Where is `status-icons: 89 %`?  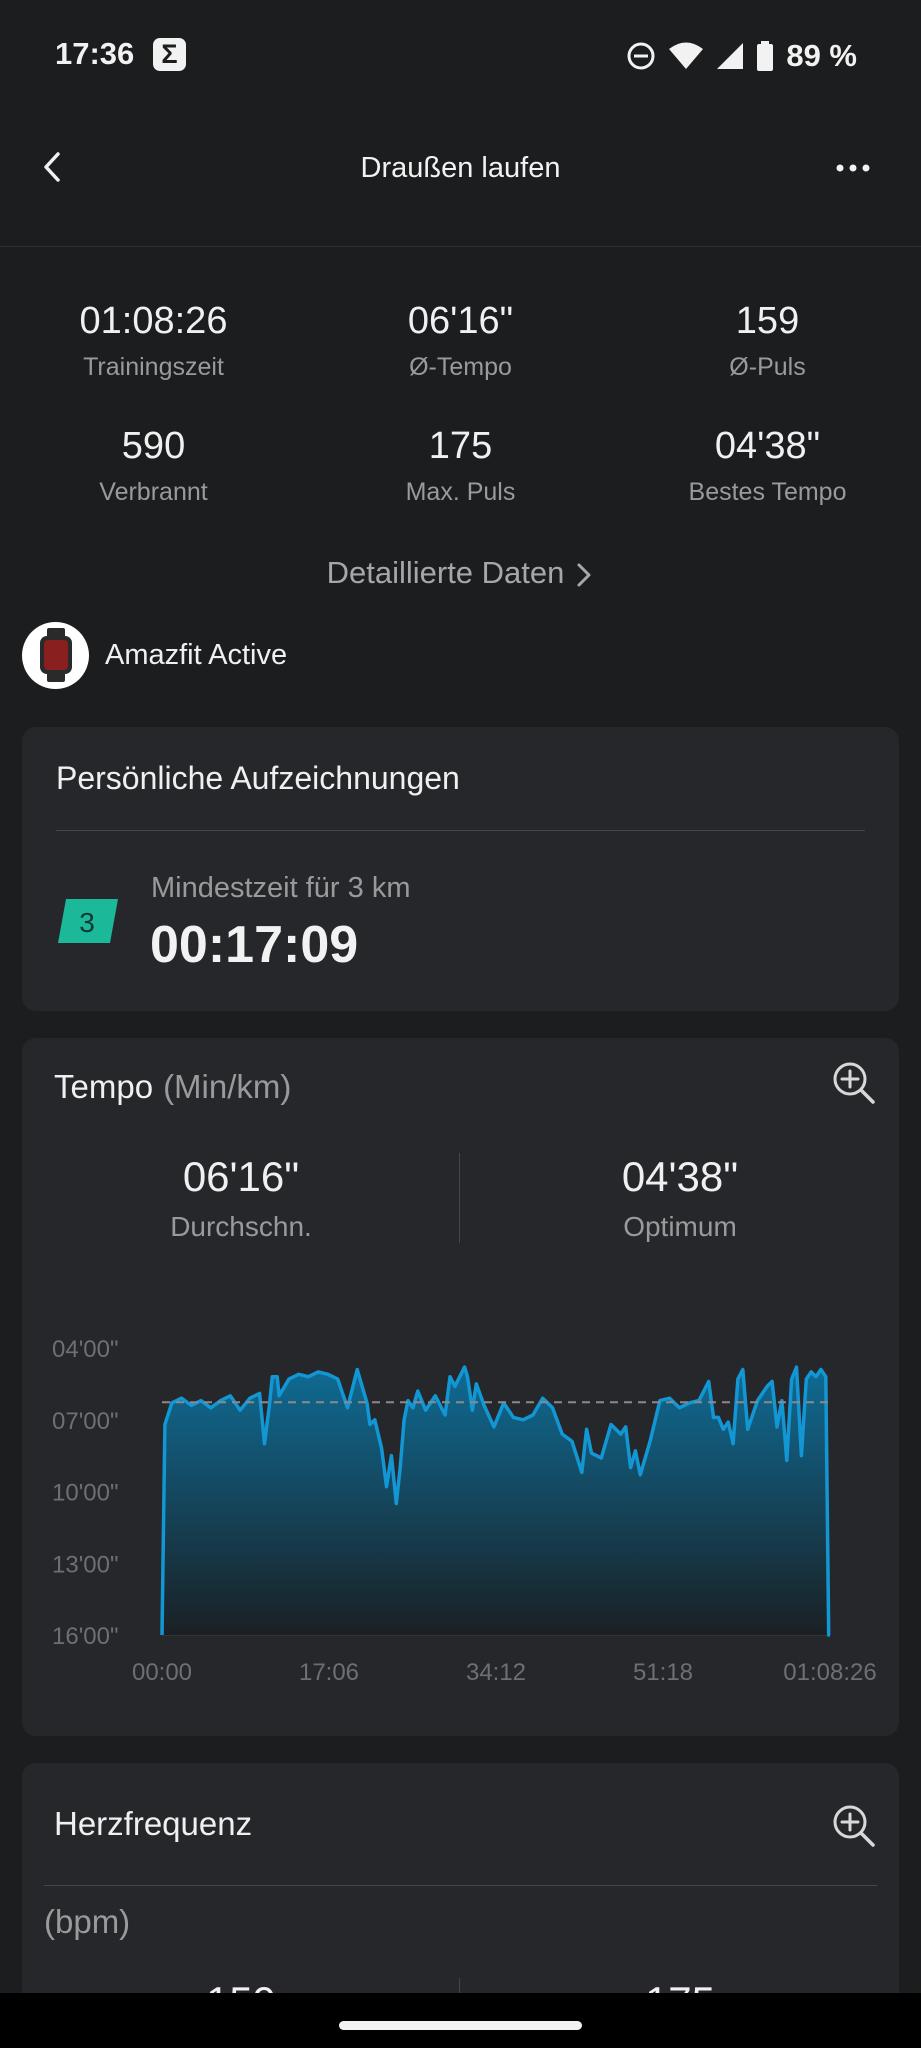
status-icons: 89 % is located at coordinates (741, 56).